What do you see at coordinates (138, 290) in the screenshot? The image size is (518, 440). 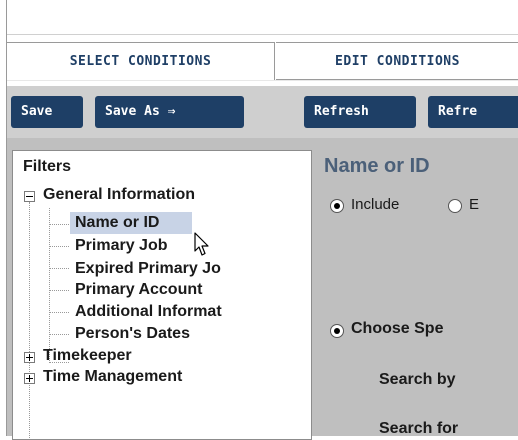 I see `tree-item-primary-account: Primary Account` at bounding box center [138, 290].